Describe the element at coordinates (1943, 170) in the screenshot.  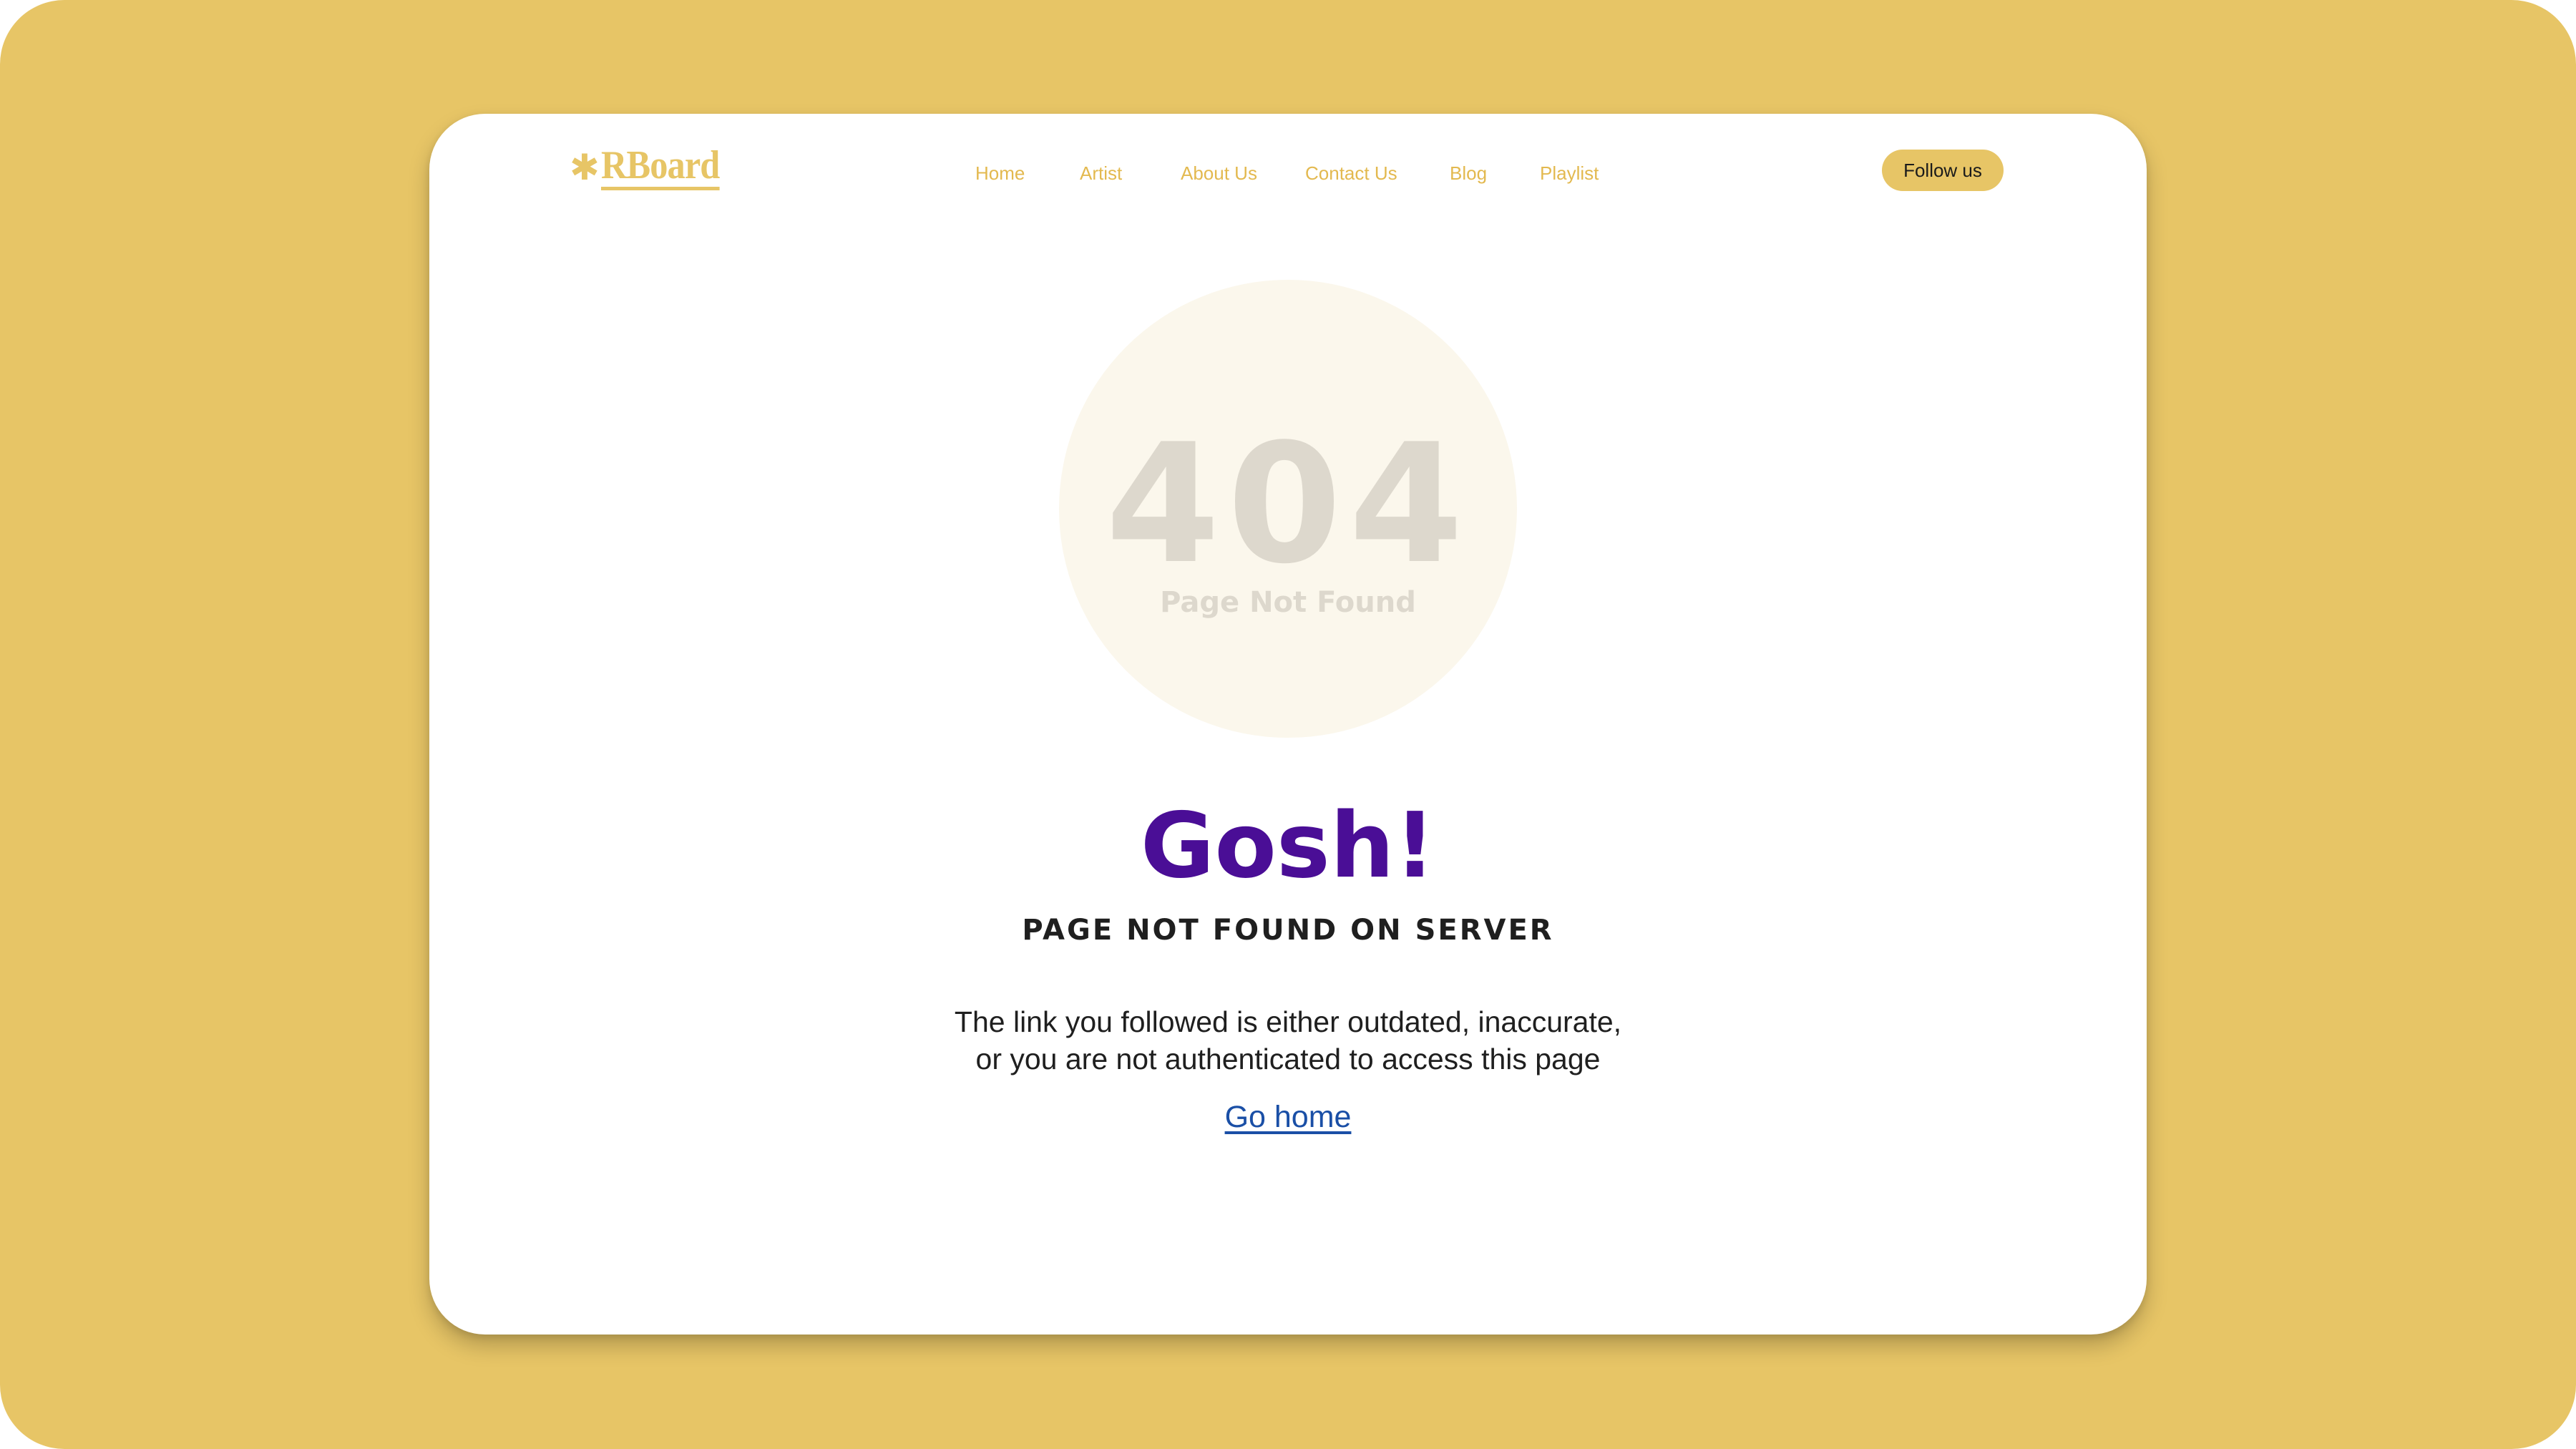
I see `follow-us-button: Follow us` at that location.